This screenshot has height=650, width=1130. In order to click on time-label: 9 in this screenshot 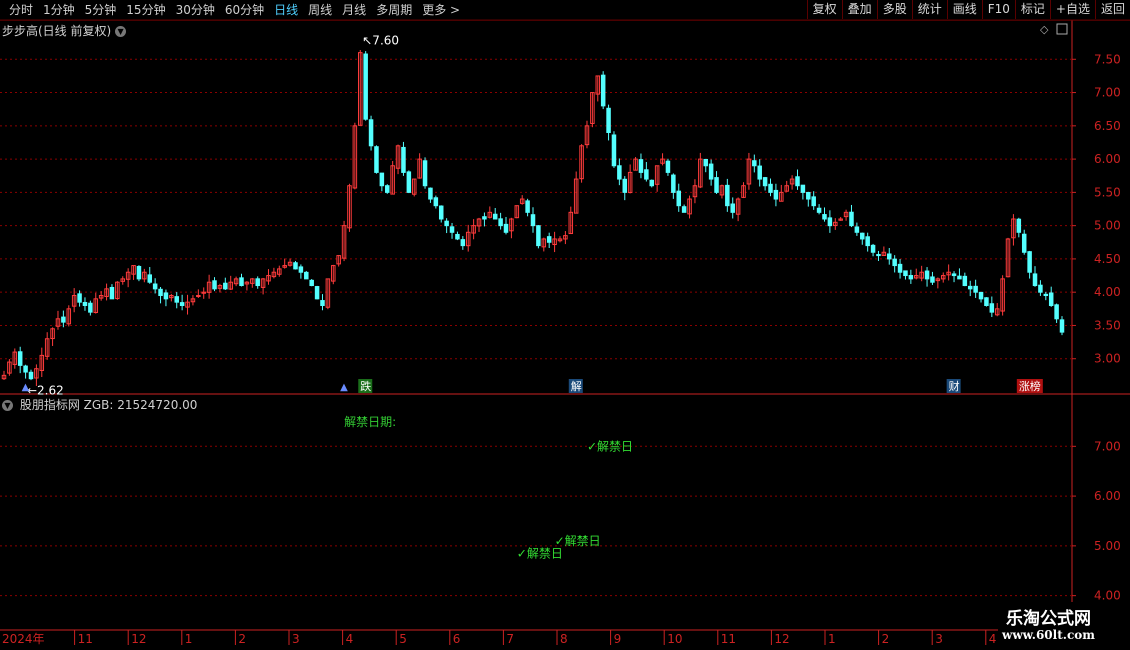, I will do `click(618, 639)`.